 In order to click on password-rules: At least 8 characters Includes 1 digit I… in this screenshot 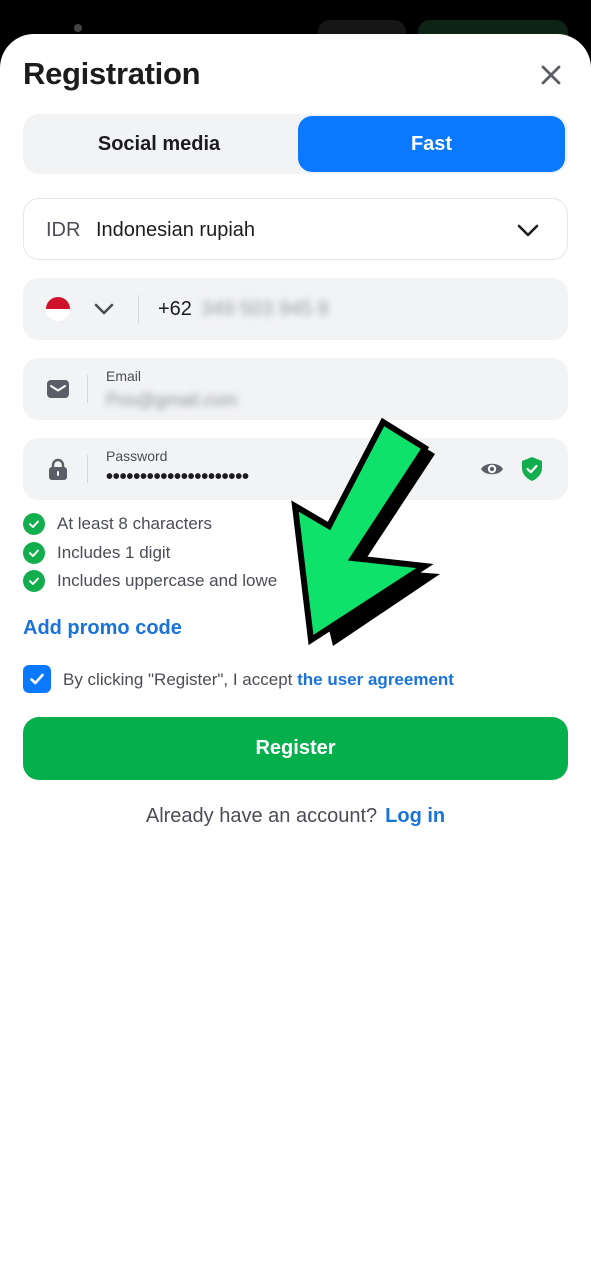, I will do `click(150, 553)`.